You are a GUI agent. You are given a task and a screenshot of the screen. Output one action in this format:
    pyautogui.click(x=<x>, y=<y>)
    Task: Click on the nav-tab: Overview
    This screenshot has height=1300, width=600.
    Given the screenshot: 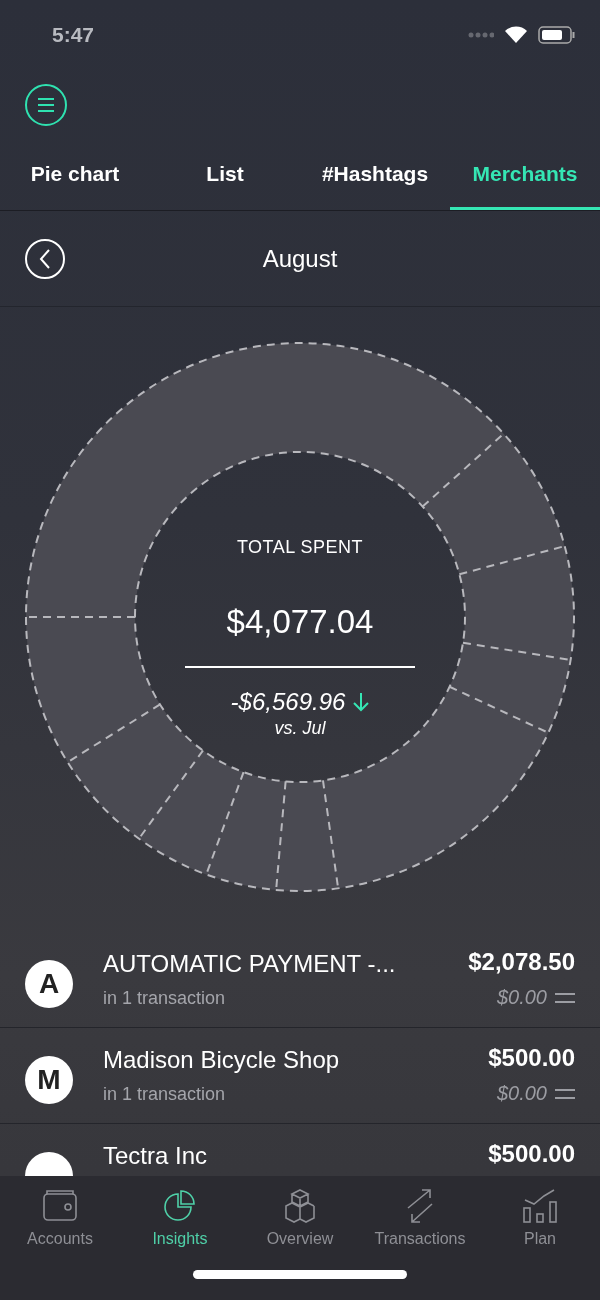 What is the action you would take?
    pyautogui.click(x=300, y=1217)
    